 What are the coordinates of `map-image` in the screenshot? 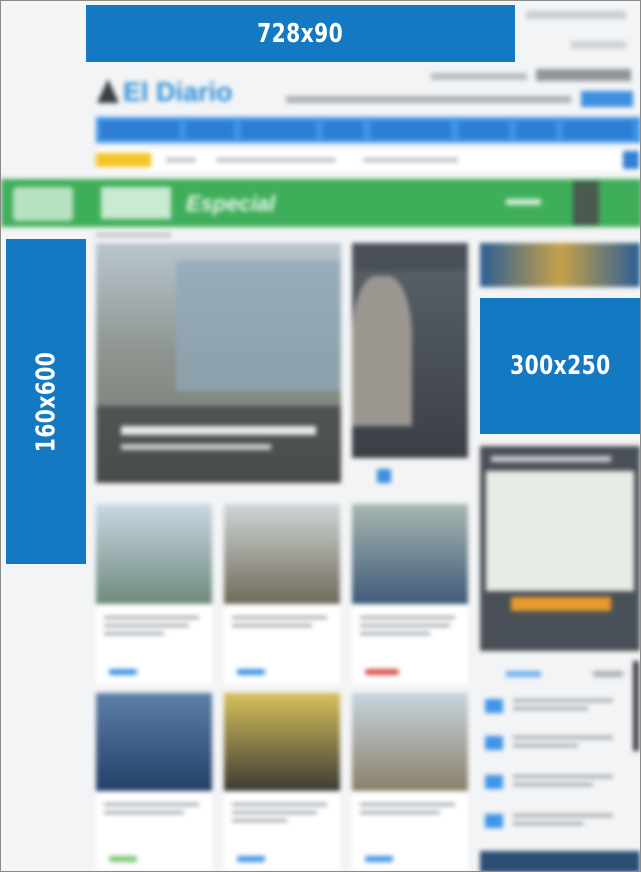 It's located at (560, 531).